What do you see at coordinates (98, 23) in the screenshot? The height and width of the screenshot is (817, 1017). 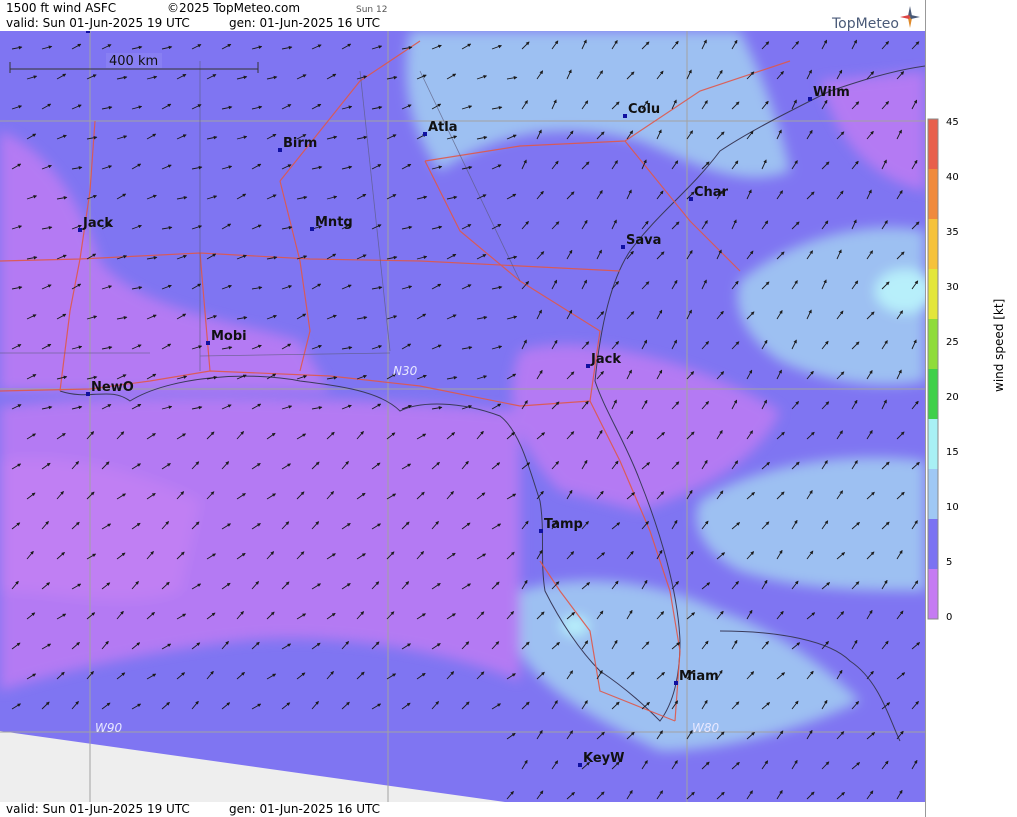 I see `valid-time: valid: Sun 01-Jun-2025 19 UTC` at bounding box center [98, 23].